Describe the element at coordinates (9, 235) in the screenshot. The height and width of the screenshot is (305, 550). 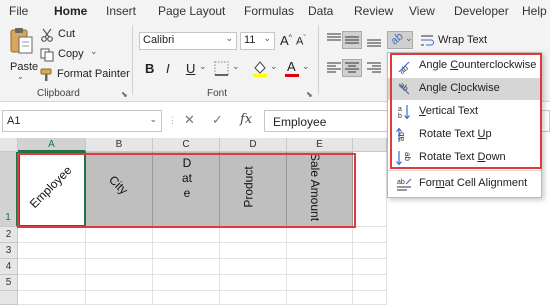
I see `row-header-2: 2` at that location.